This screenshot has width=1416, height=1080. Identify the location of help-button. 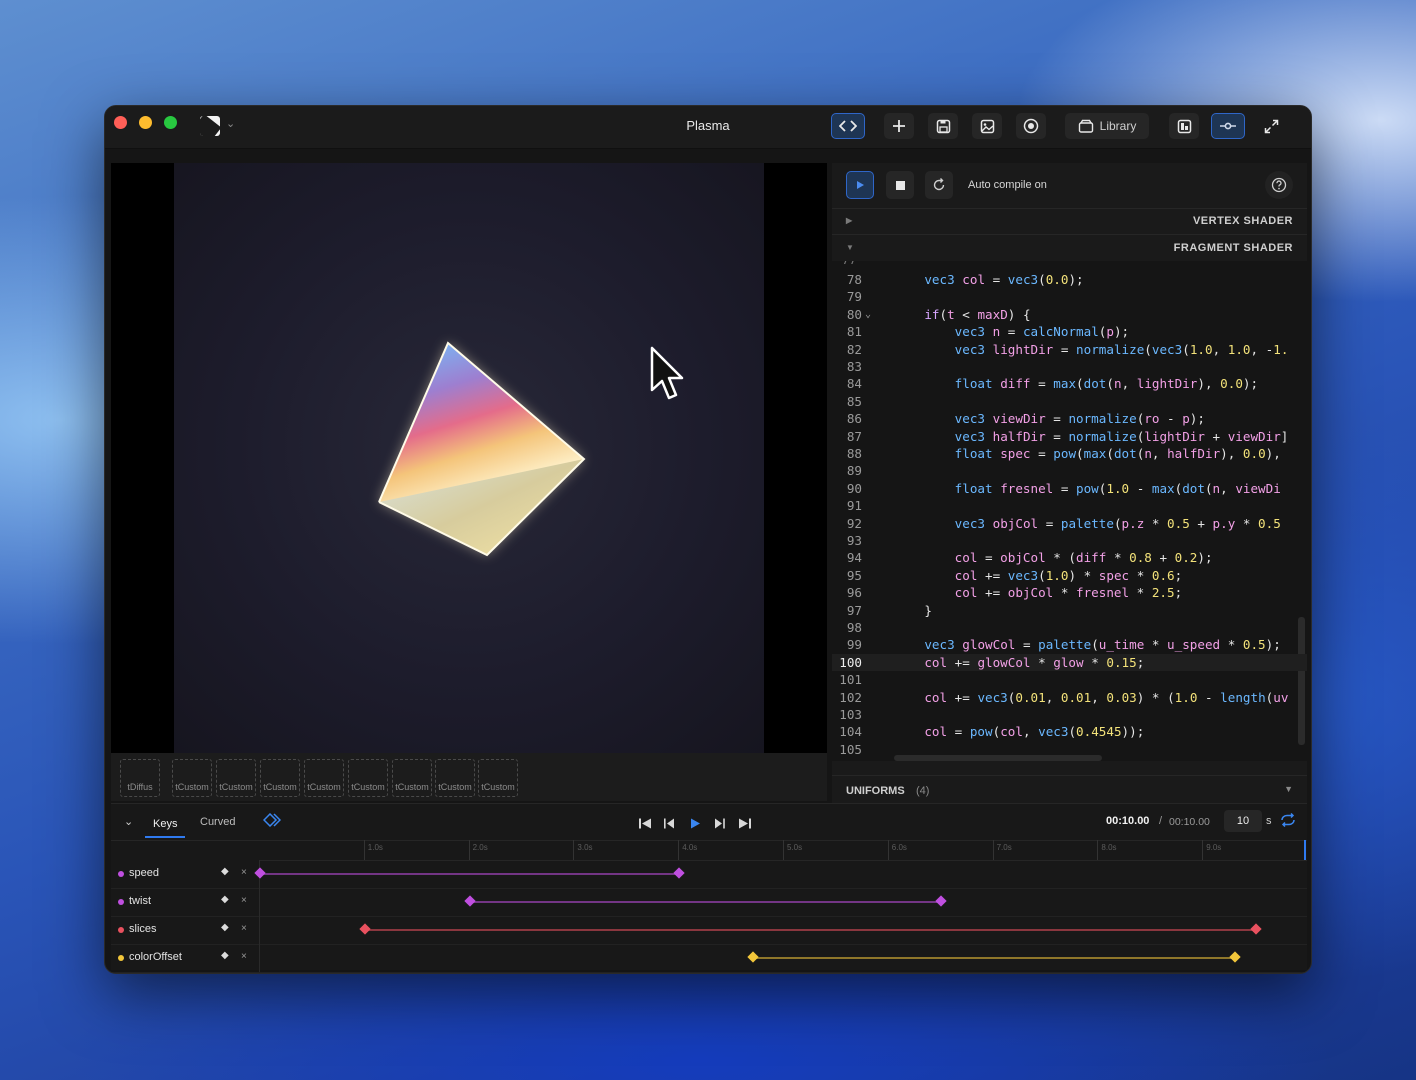
(1279, 185).